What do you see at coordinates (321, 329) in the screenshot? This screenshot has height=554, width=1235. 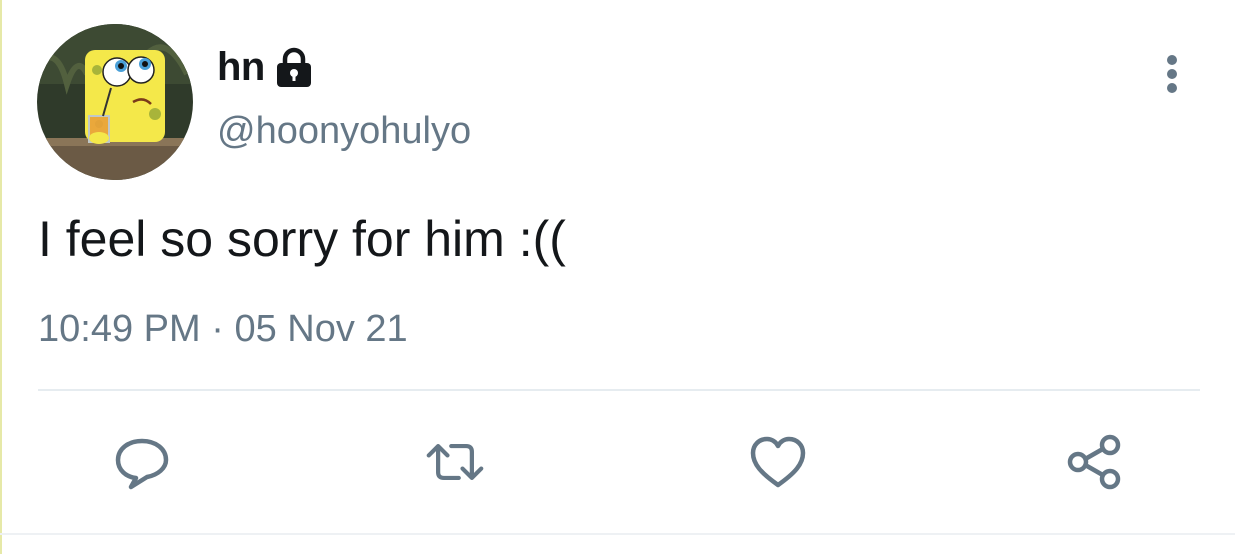 I see `tweet-date: 05 Nov 21` at bounding box center [321, 329].